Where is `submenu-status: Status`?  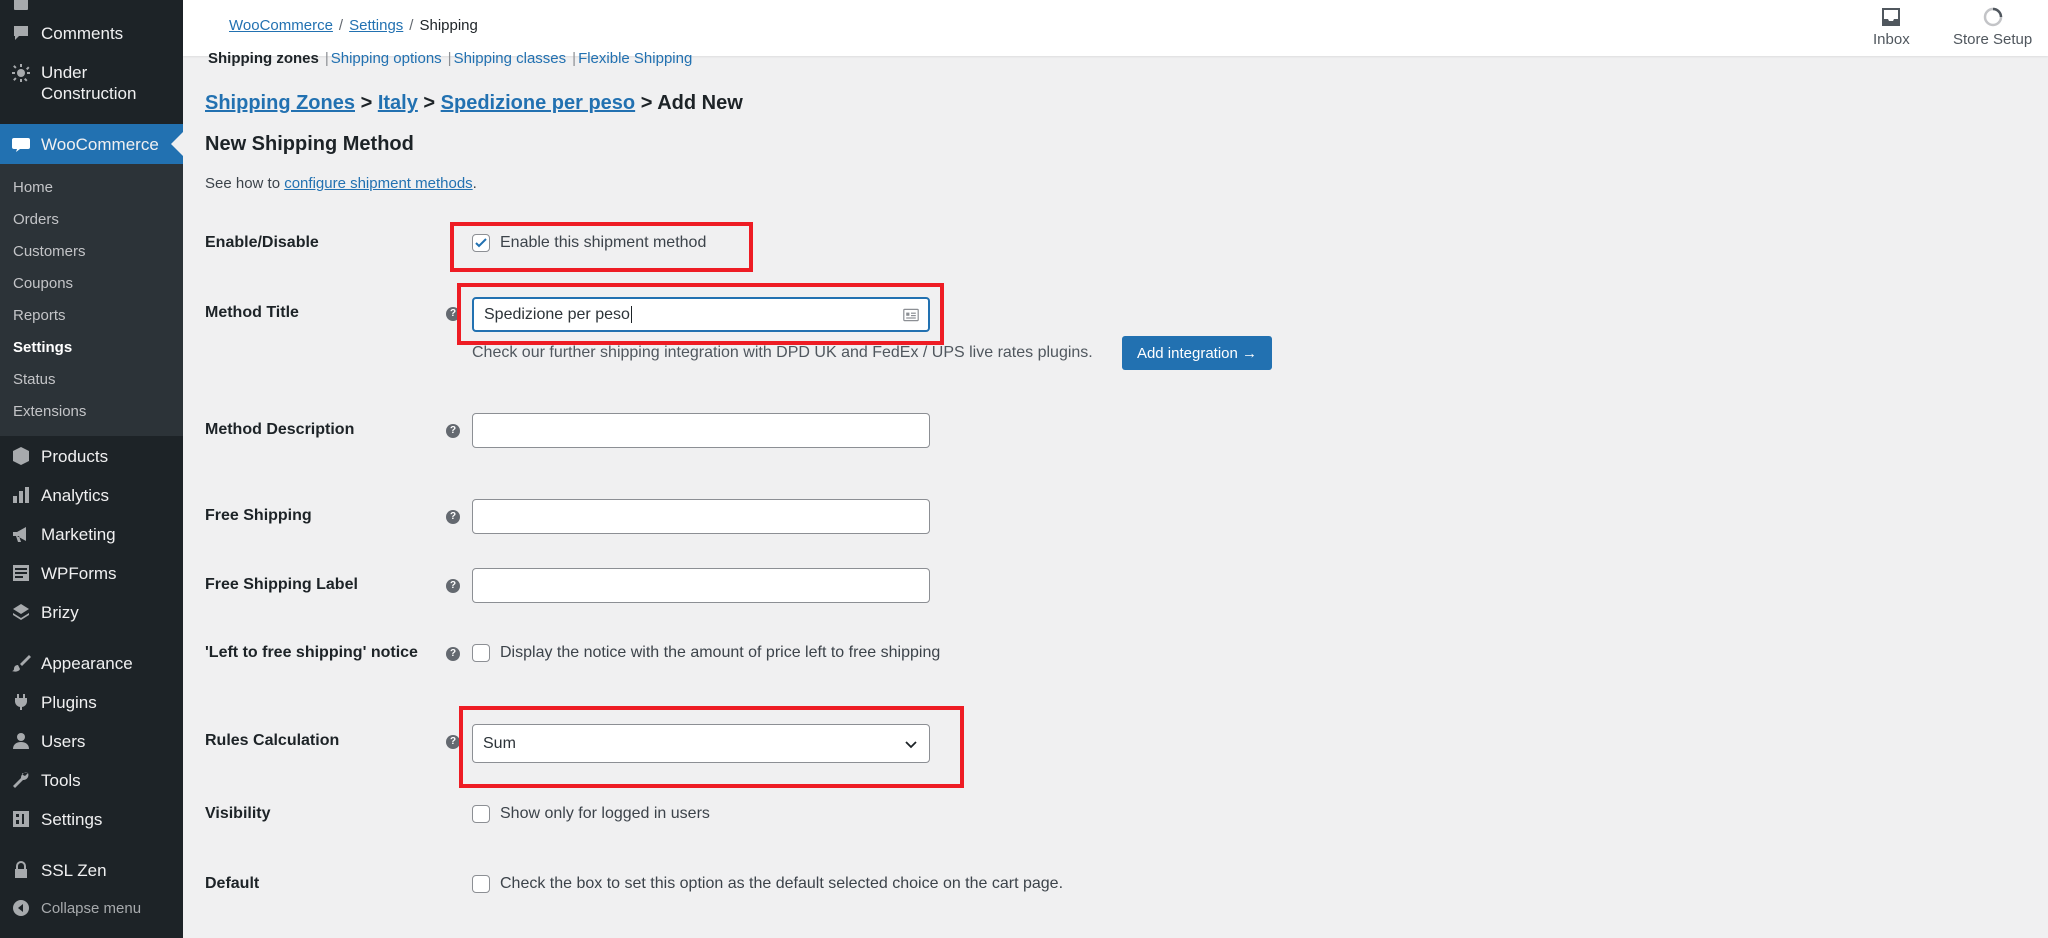 submenu-status: Status is located at coordinates (34, 380).